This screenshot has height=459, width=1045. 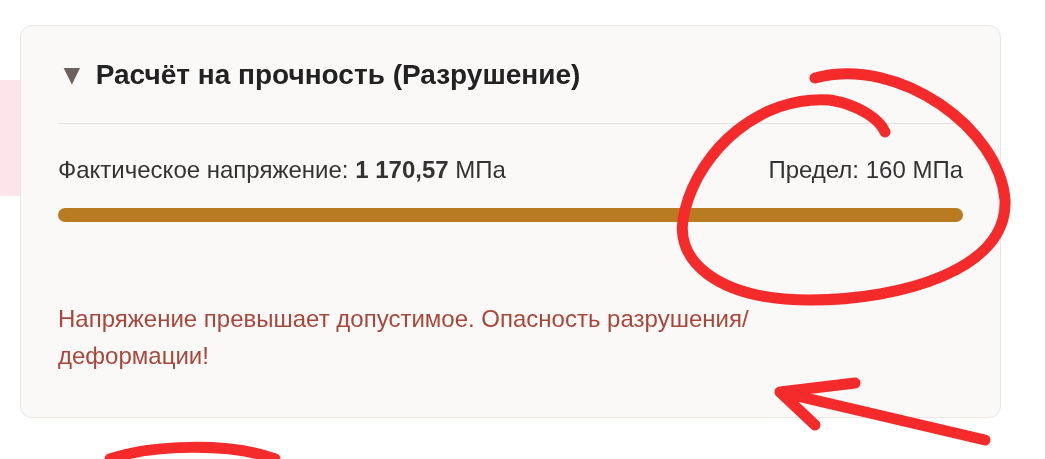 I want to click on warning-message: Напряжение превышает допустимое. Опасность разрушения/ деформации!, so click(x=404, y=337).